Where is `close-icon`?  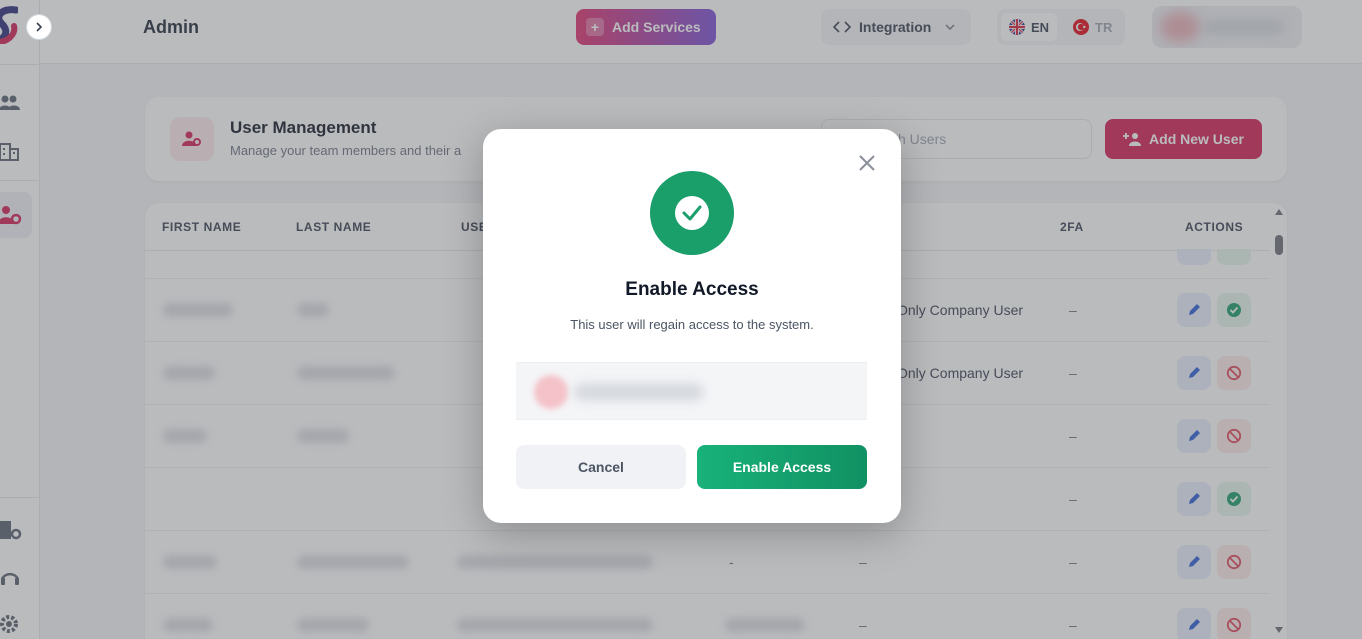
close-icon is located at coordinates (867, 163).